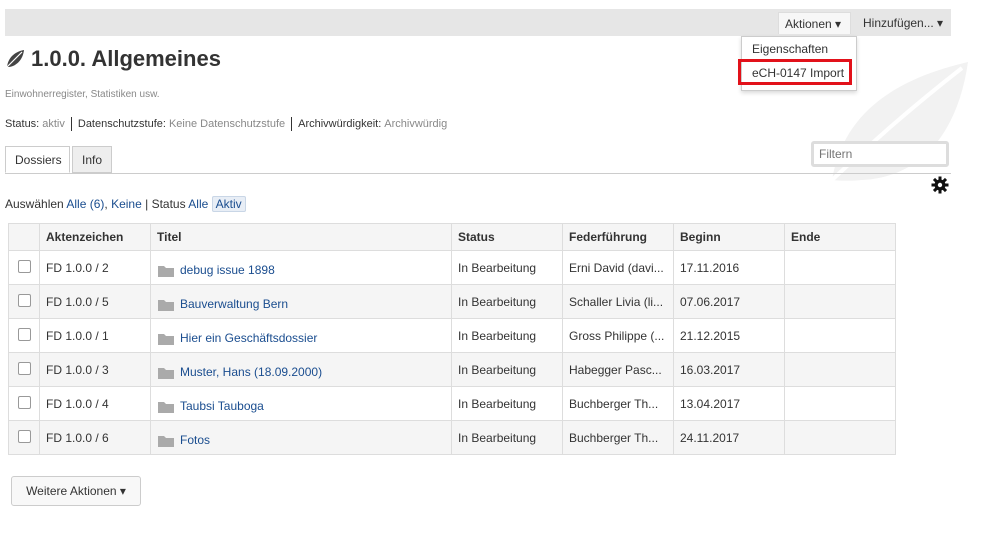 The width and height of the screenshot is (981, 542). What do you see at coordinates (195, 440) in the screenshot?
I see `dossier-link: Fotos` at bounding box center [195, 440].